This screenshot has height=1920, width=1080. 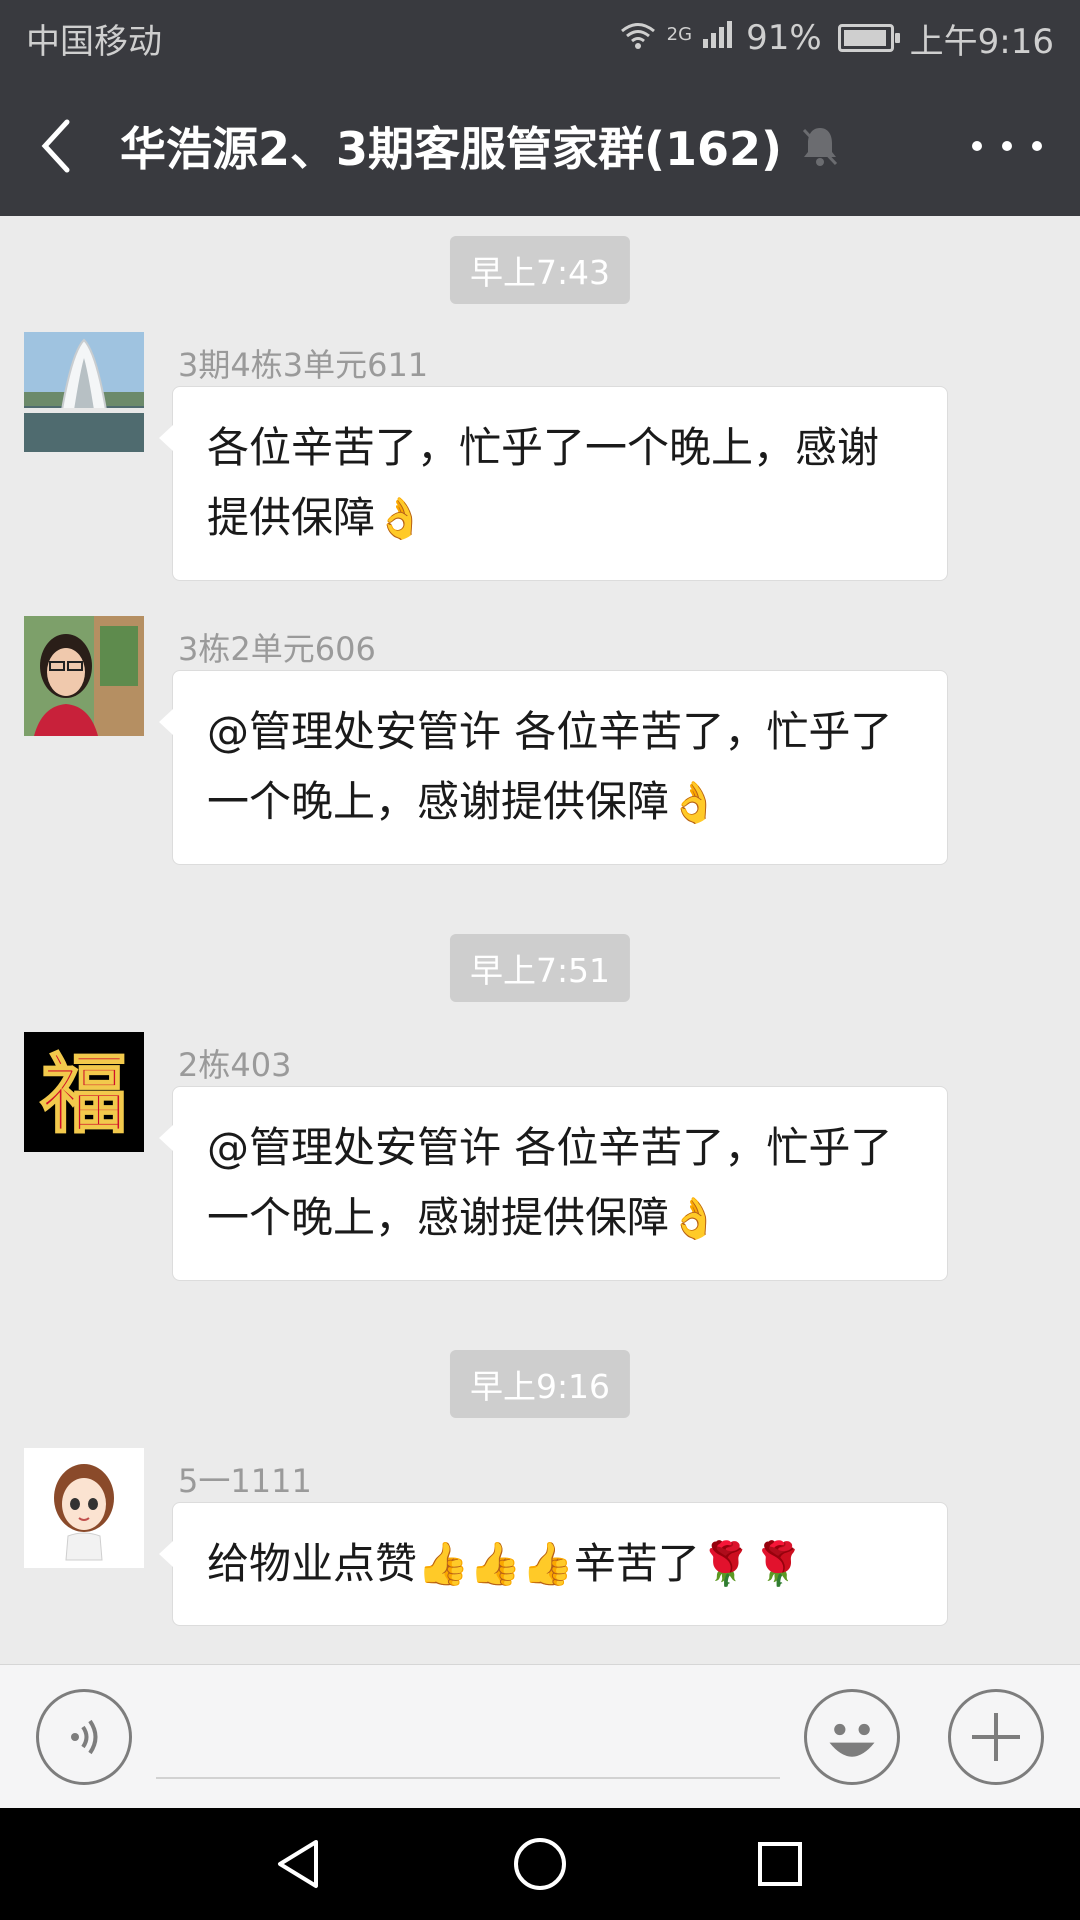 I want to click on bell-off-icon, so click(x=820, y=147).